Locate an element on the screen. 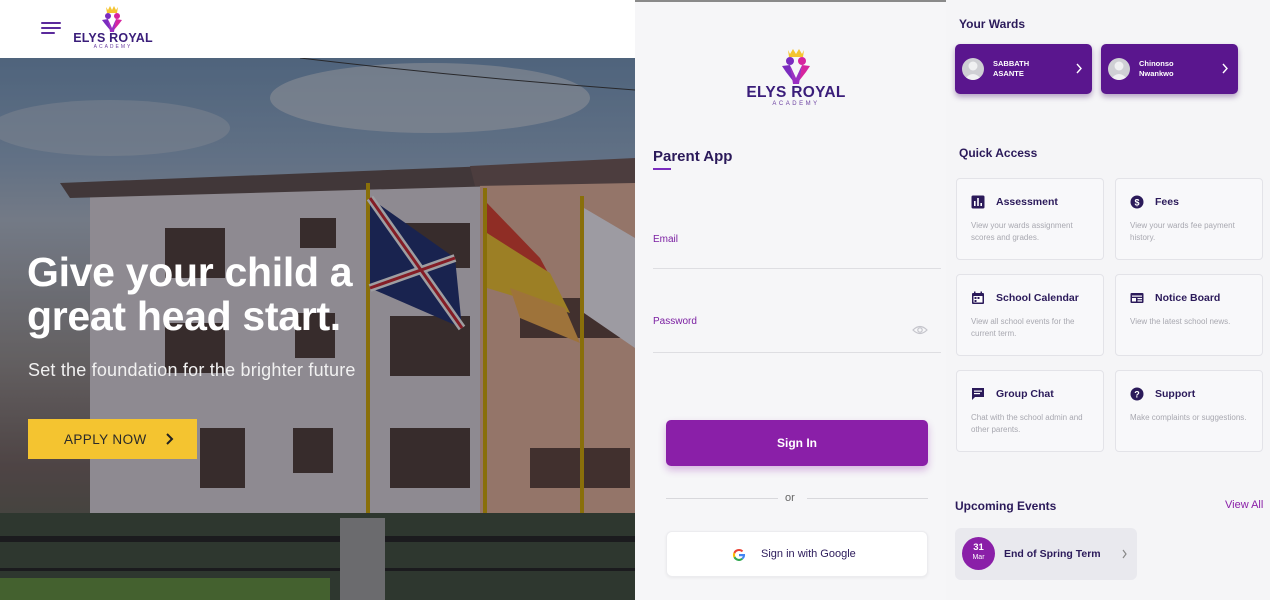 The width and height of the screenshot is (1270, 600). quick-access-label: Group Chat is located at coordinates (1025, 394).